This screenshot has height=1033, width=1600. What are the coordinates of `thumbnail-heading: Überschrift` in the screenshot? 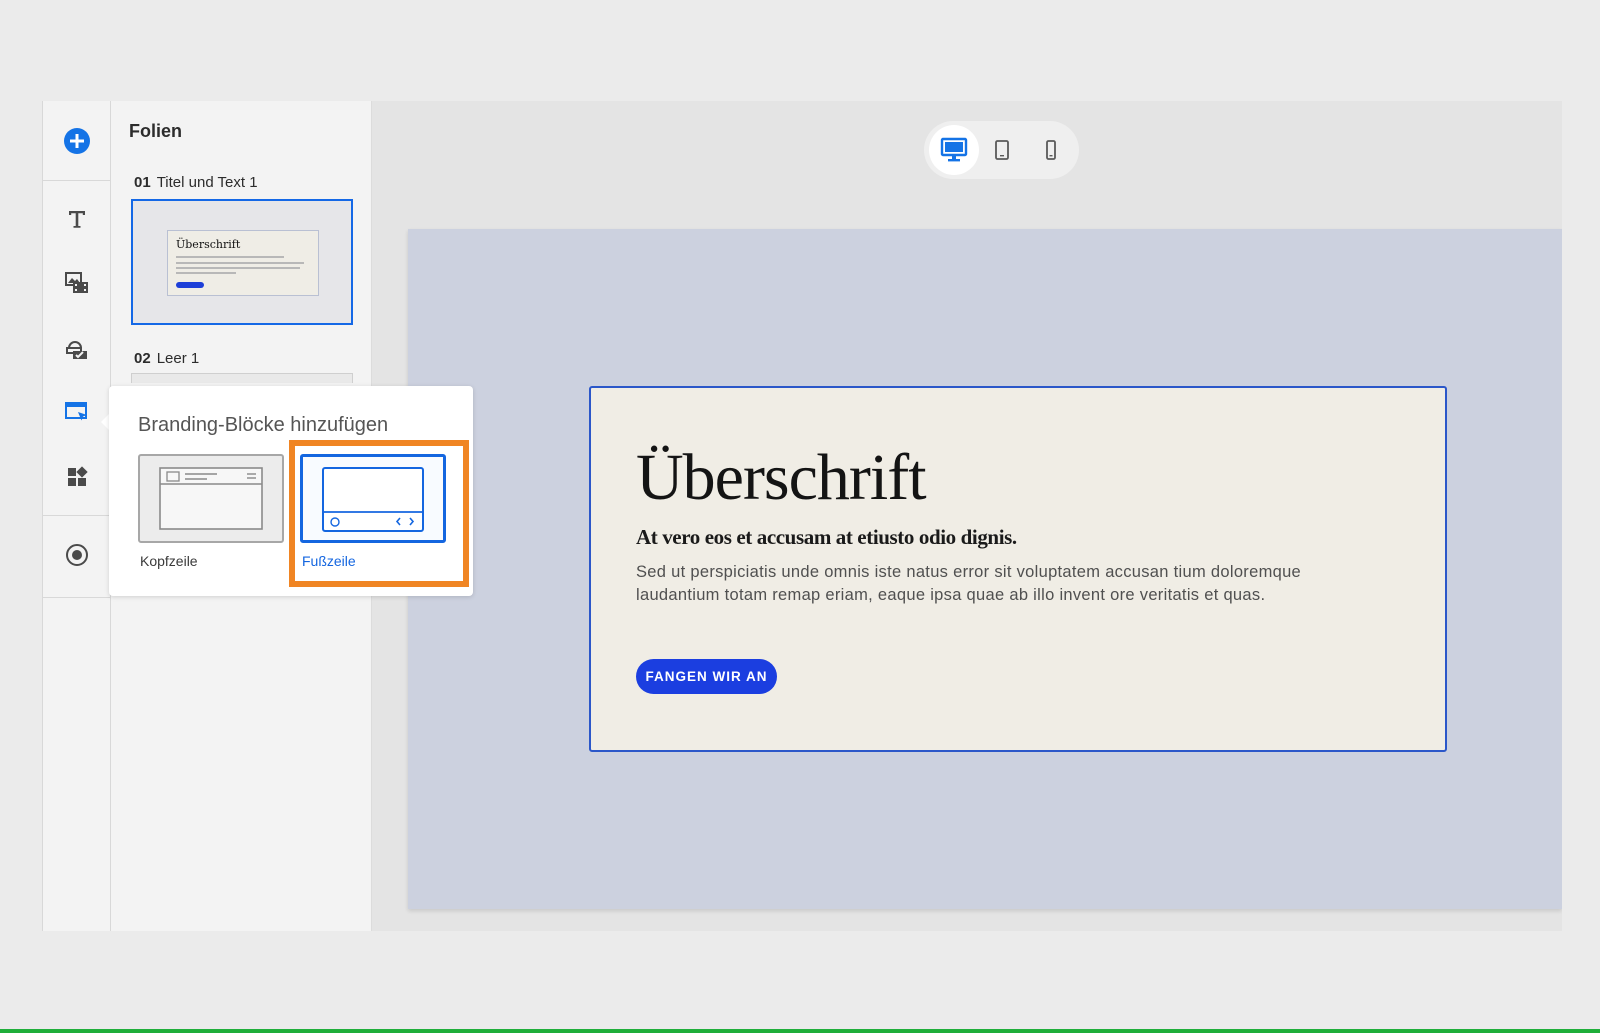 It's located at (208, 244).